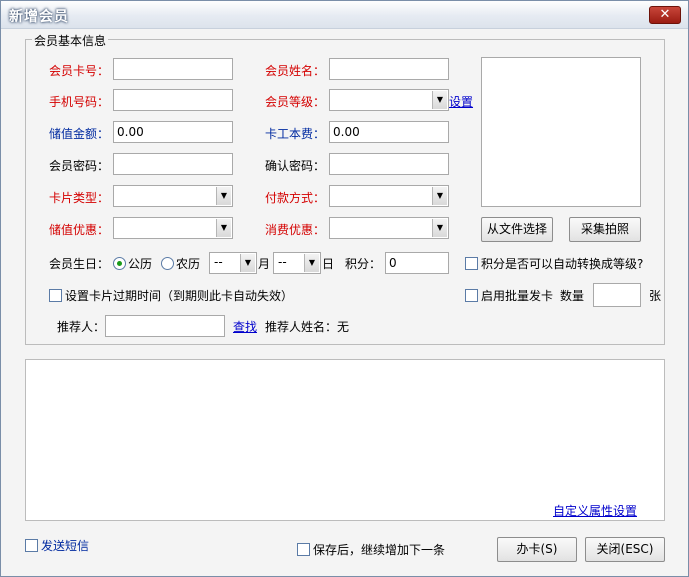 The height and width of the screenshot is (577, 689). I want to click on basic-info-legend: 会员基本信息, so click(70, 40).